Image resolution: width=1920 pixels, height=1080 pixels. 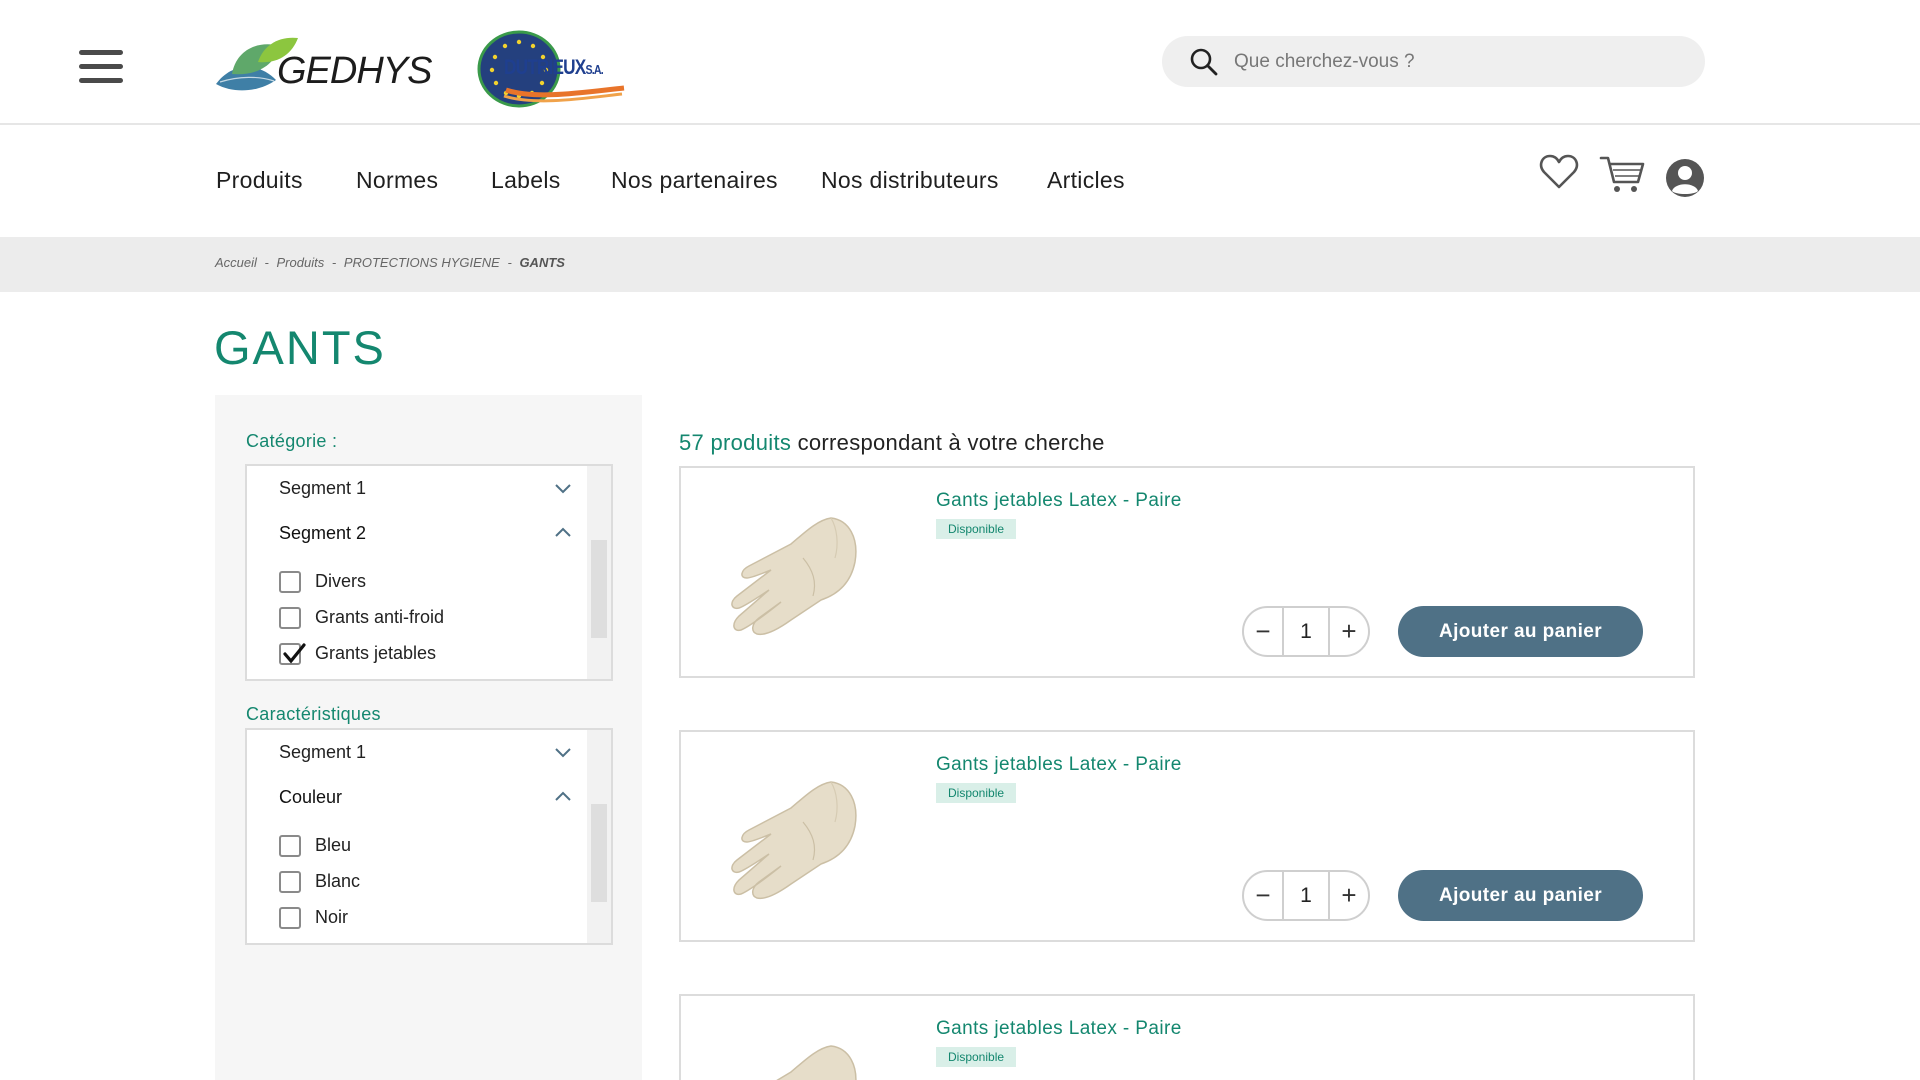 I want to click on checkmark-icon, so click(x=294, y=653).